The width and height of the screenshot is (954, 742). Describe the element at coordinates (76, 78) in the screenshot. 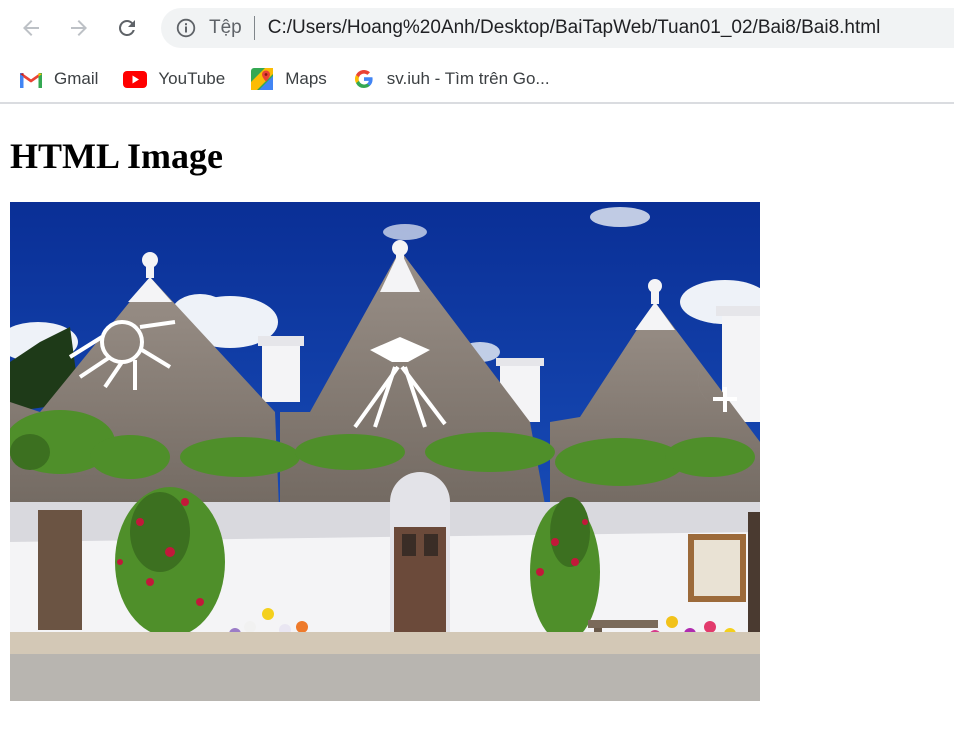

I see `bookmark-label: Gmail` at that location.